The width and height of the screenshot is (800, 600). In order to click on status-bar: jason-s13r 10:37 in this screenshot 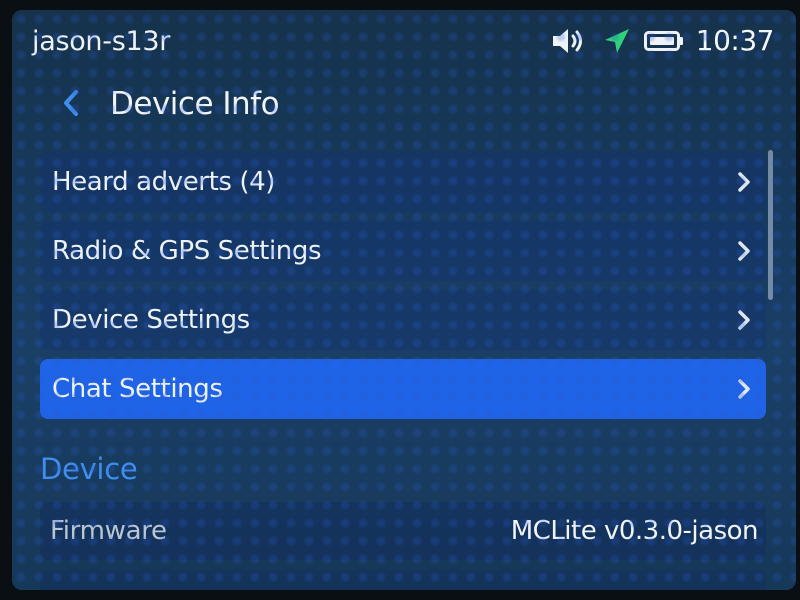, I will do `click(404, 40)`.